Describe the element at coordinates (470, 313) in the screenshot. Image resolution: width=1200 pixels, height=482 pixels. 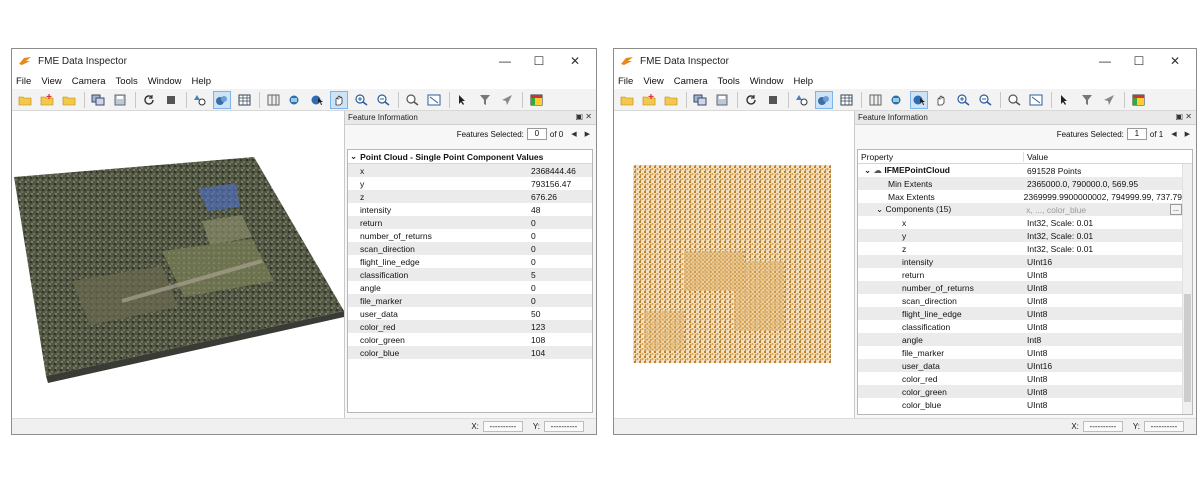
I see `table-row: user_data 50` at that location.